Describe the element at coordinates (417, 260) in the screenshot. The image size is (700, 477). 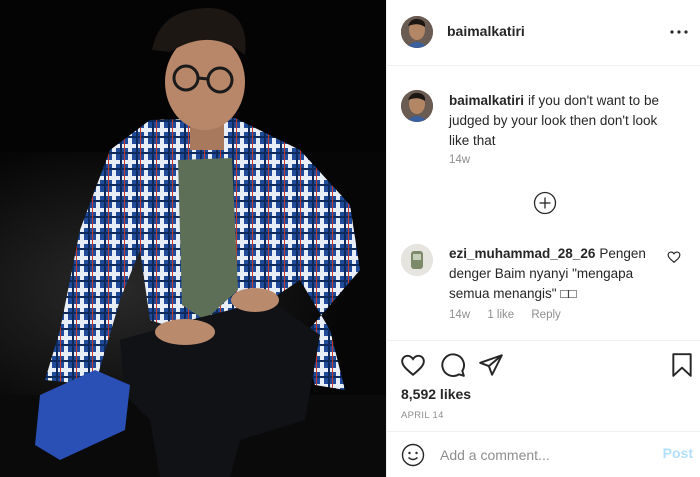
I see `commenter-avatar` at that location.